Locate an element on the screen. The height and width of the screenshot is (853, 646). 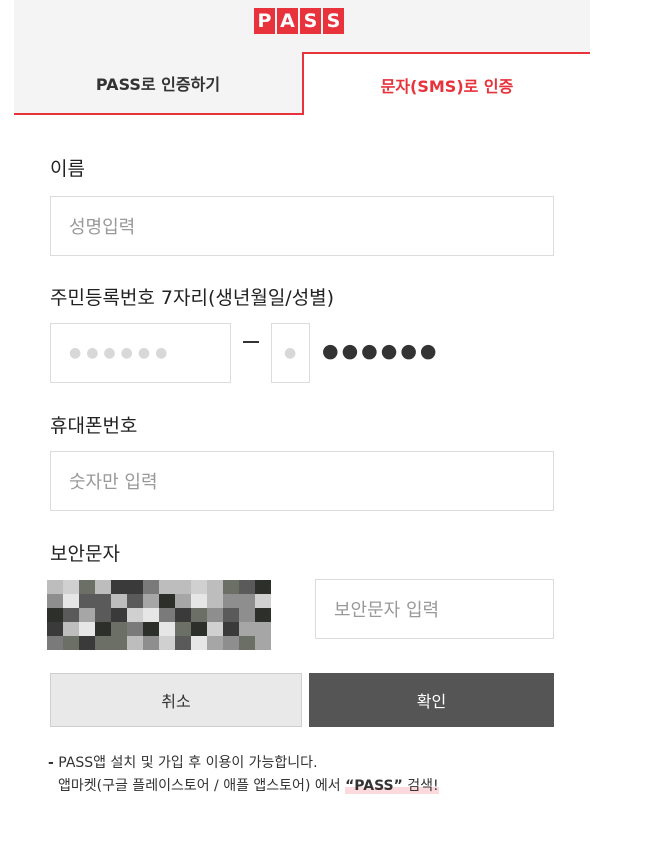
captcha-label: 보안문자 is located at coordinates (85, 554).